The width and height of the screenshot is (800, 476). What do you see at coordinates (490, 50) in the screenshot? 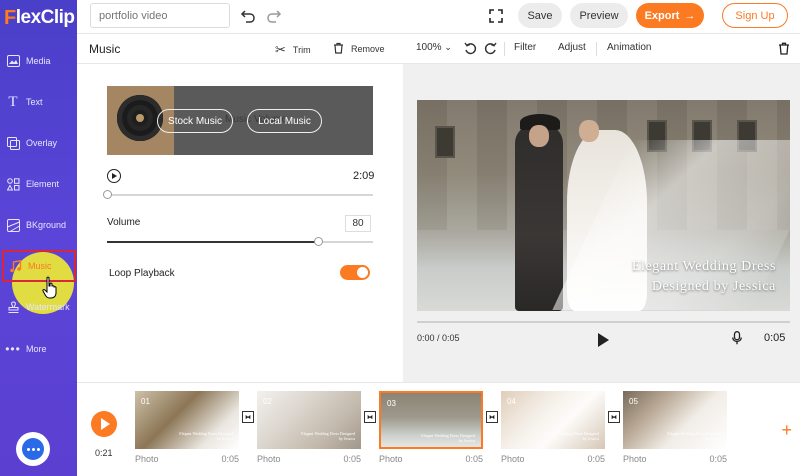
I see `rotate-right-icon` at bounding box center [490, 50].